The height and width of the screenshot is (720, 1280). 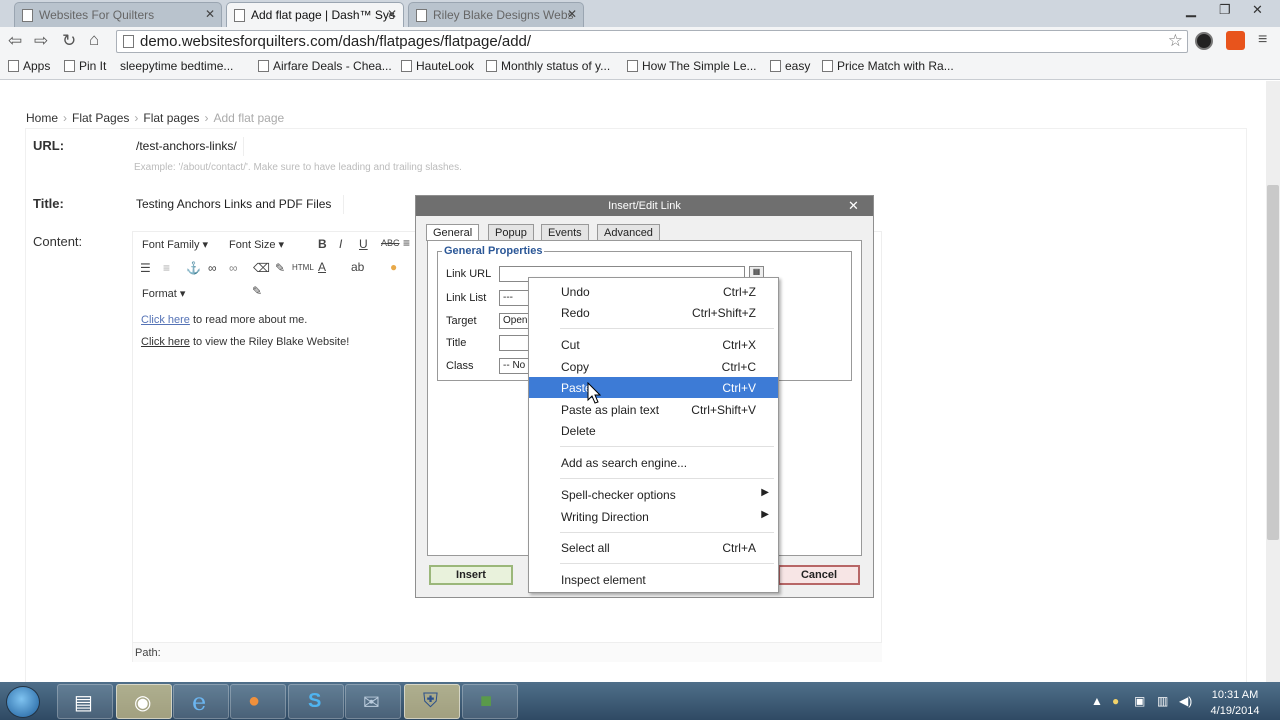 I want to click on taskbar-chrome: ◉, so click(x=144, y=701).